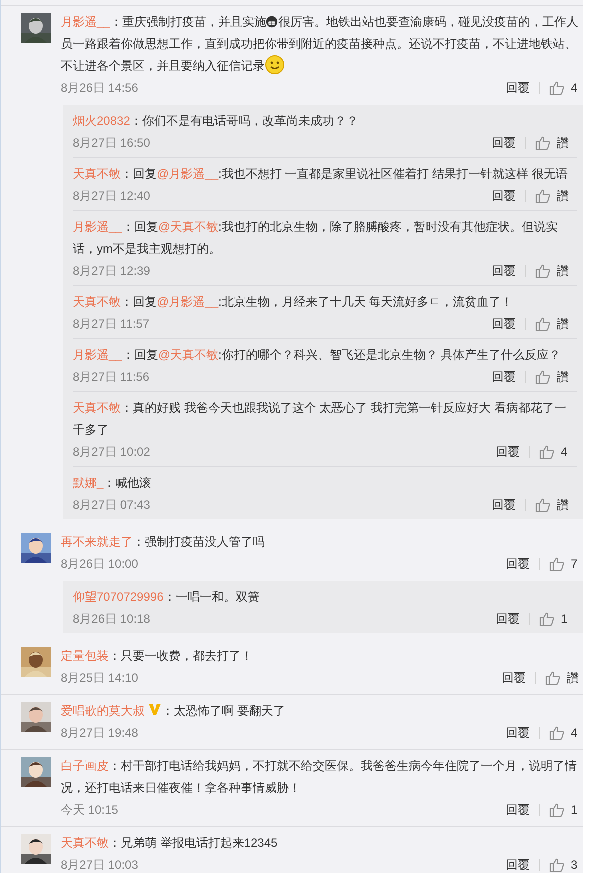 Image resolution: width=603 pixels, height=873 pixels. Describe the element at coordinates (316, 238) in the screenshot. I see `reply-text: 月影遥__：回复@天真不敏:我也打的北京生物，除了胳膊酸疼，暂时没有其他症状。但说实话，ym不是我主观想打的。` at that location.